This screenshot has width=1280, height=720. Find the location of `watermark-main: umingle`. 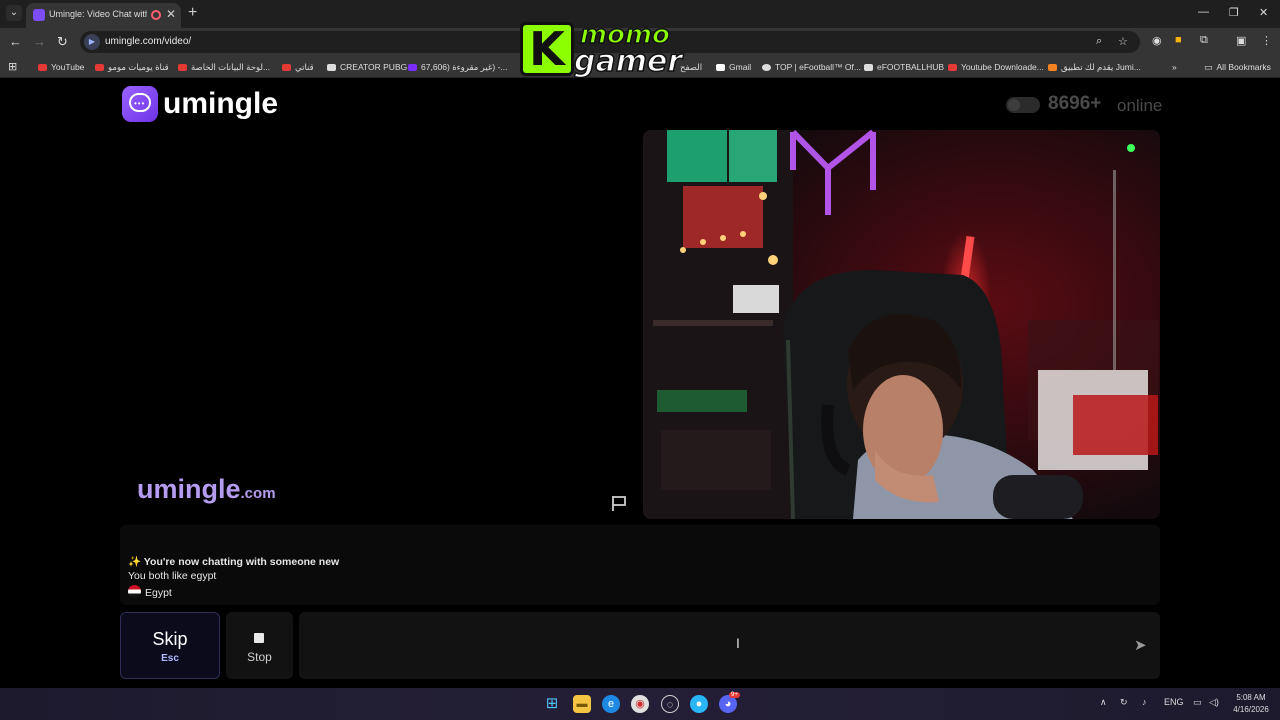

watermark-main: umingle is located at coordinates (189, 489).